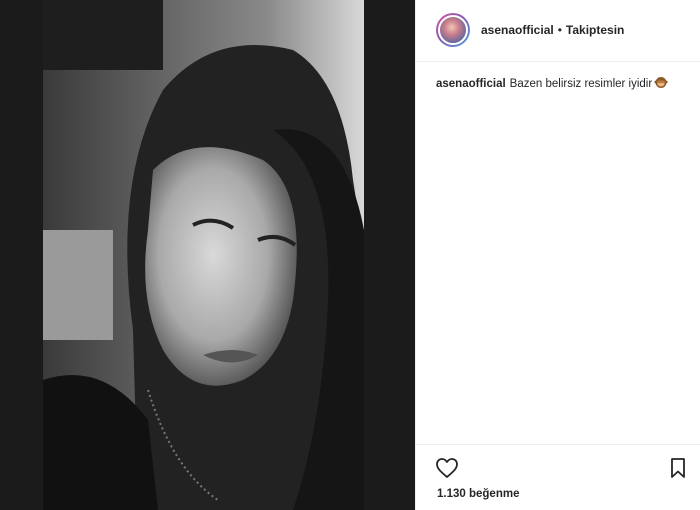 This screenshot has height=510, width=700. What do you see at coordinates (453, 30) in the screenshot?
I see `avatar` at bounding box center [453, 30].